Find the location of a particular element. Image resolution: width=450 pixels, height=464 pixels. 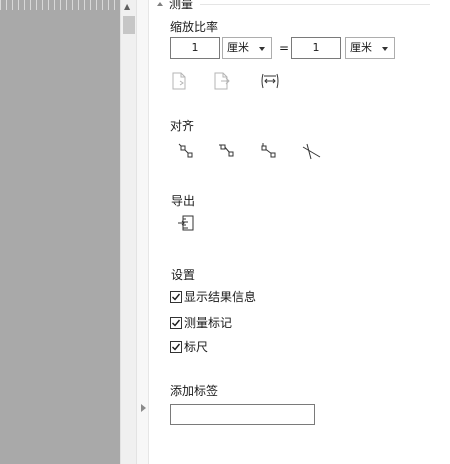

measure-mark-label: 测量标记 is located at coordinates (208, 323).